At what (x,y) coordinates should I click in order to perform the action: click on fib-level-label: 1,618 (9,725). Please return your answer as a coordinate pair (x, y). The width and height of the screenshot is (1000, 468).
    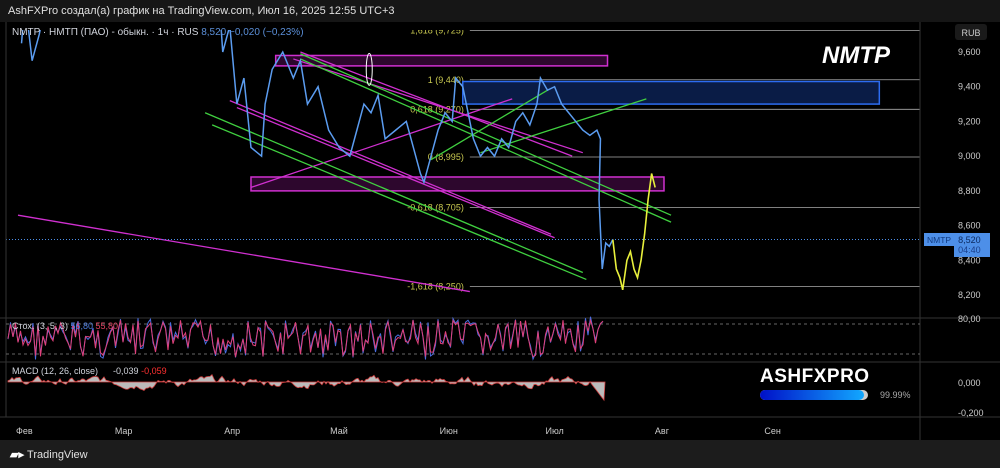
    Looking at the image, I should click on (437, 30).